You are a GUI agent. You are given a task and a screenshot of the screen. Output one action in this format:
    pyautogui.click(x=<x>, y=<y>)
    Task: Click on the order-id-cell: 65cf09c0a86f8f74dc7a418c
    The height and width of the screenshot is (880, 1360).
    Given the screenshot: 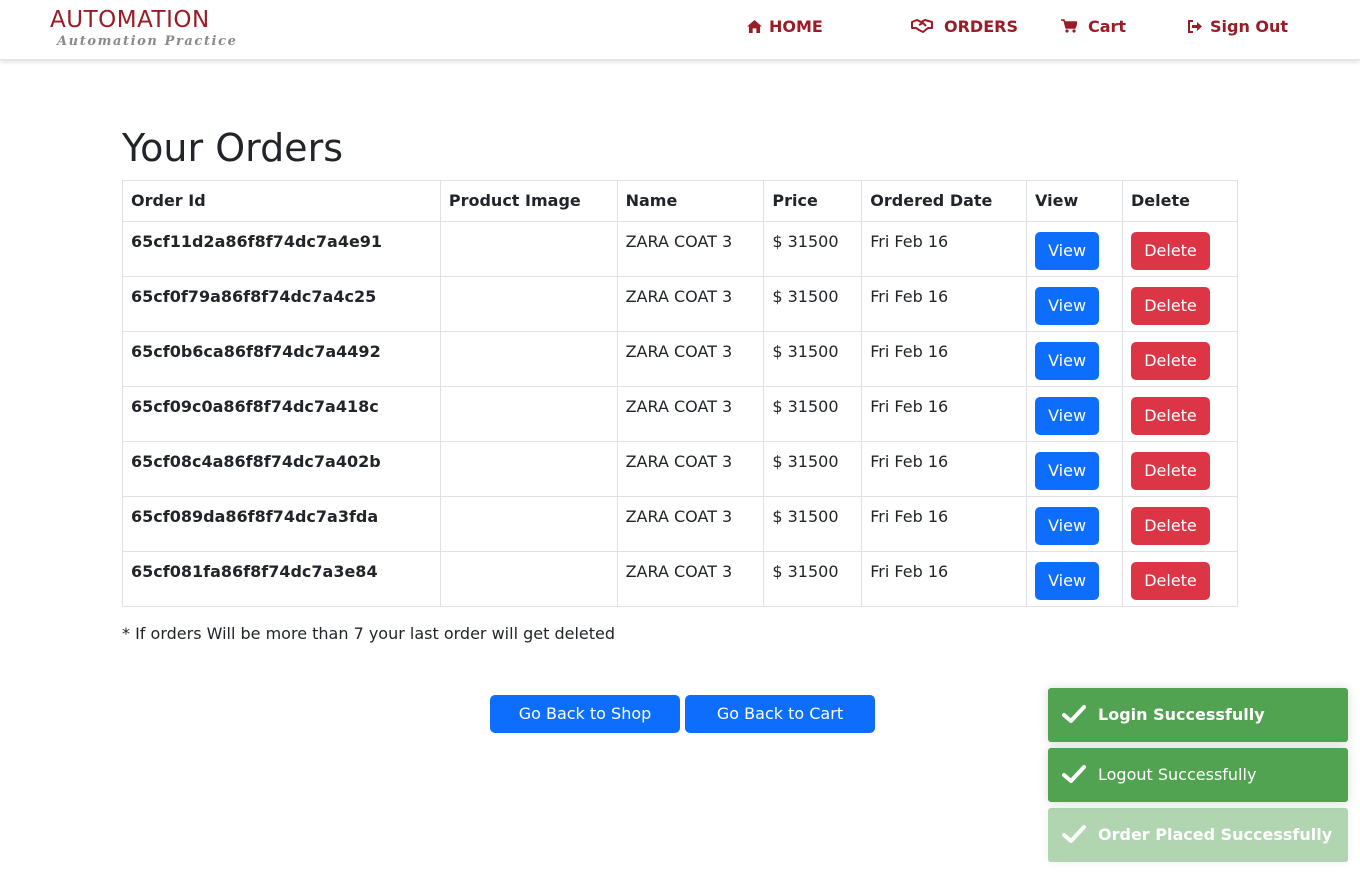 What is the action you would take?
    pyautogui.click(x=281, y=414)
    